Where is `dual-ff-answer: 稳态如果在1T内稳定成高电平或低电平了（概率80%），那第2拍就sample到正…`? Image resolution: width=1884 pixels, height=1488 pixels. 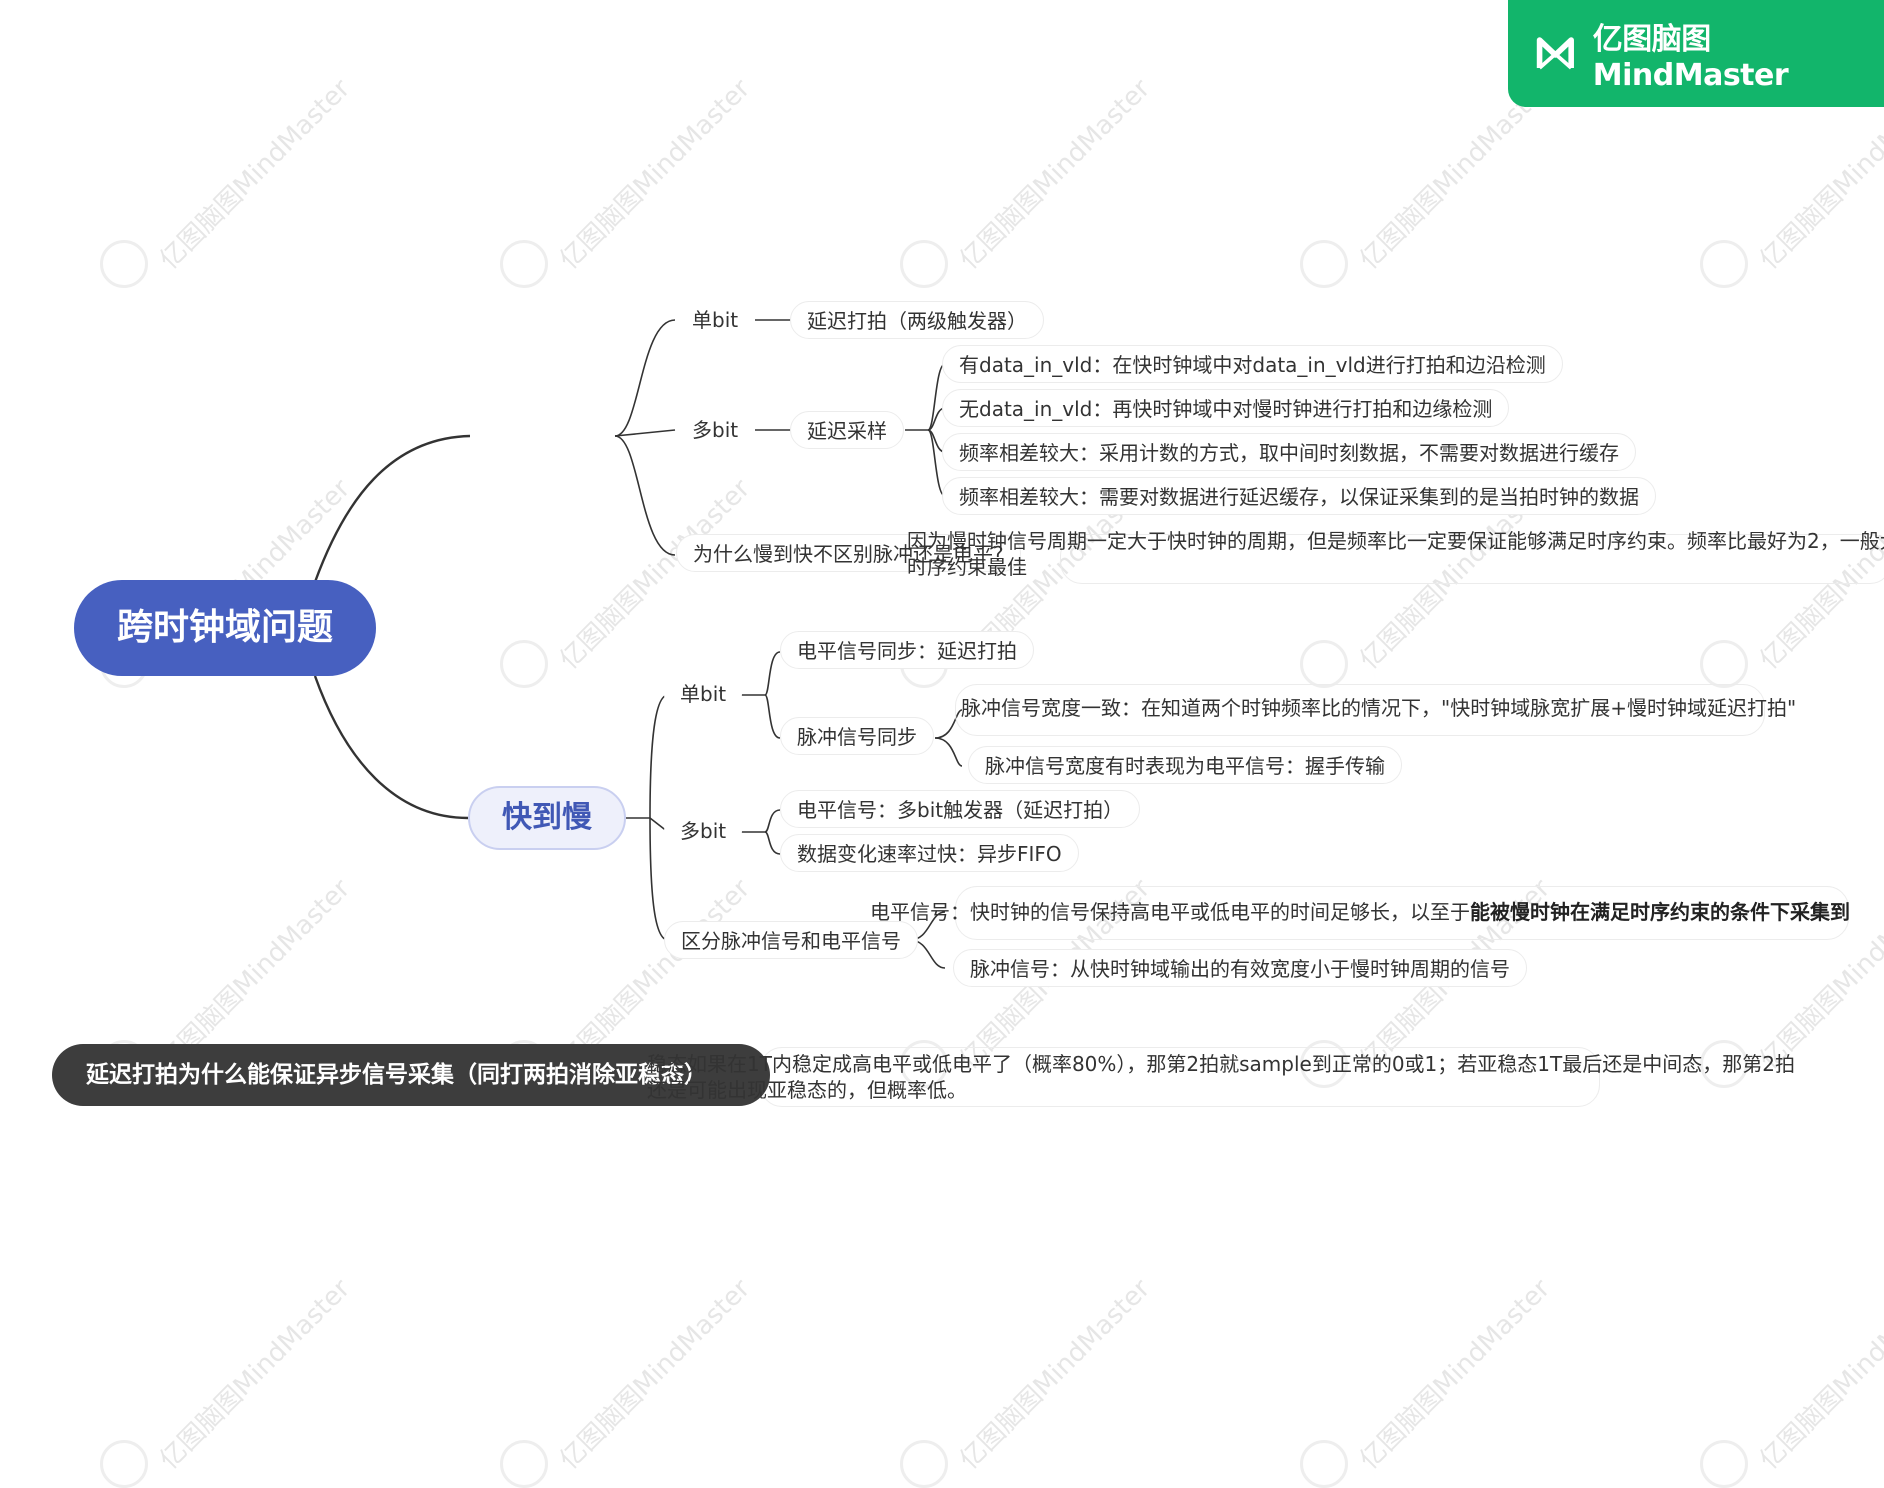
dual-ff-answer: 稳态如果在1T内稳定成高电平或低电平了（概率80%），那第2拍就sample到正… is located at coordinates (1221, 1077).